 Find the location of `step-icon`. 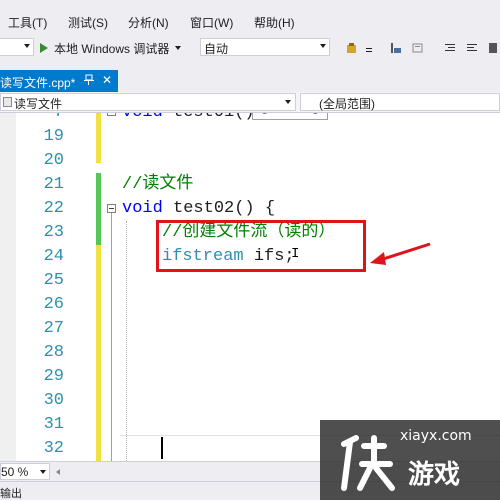

step-icon is located at coordinates (396, 48).